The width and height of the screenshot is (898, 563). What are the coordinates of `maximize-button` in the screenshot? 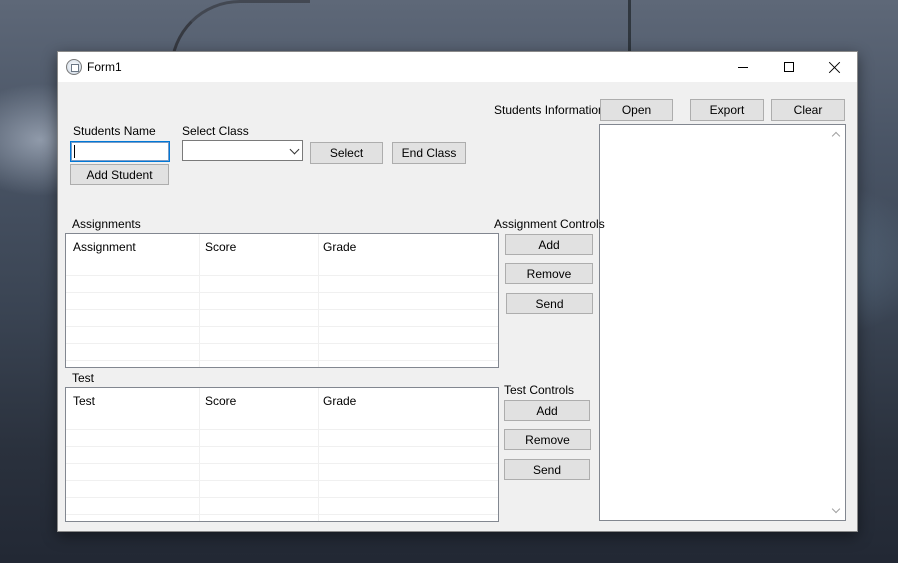 It's located at (789, 67).